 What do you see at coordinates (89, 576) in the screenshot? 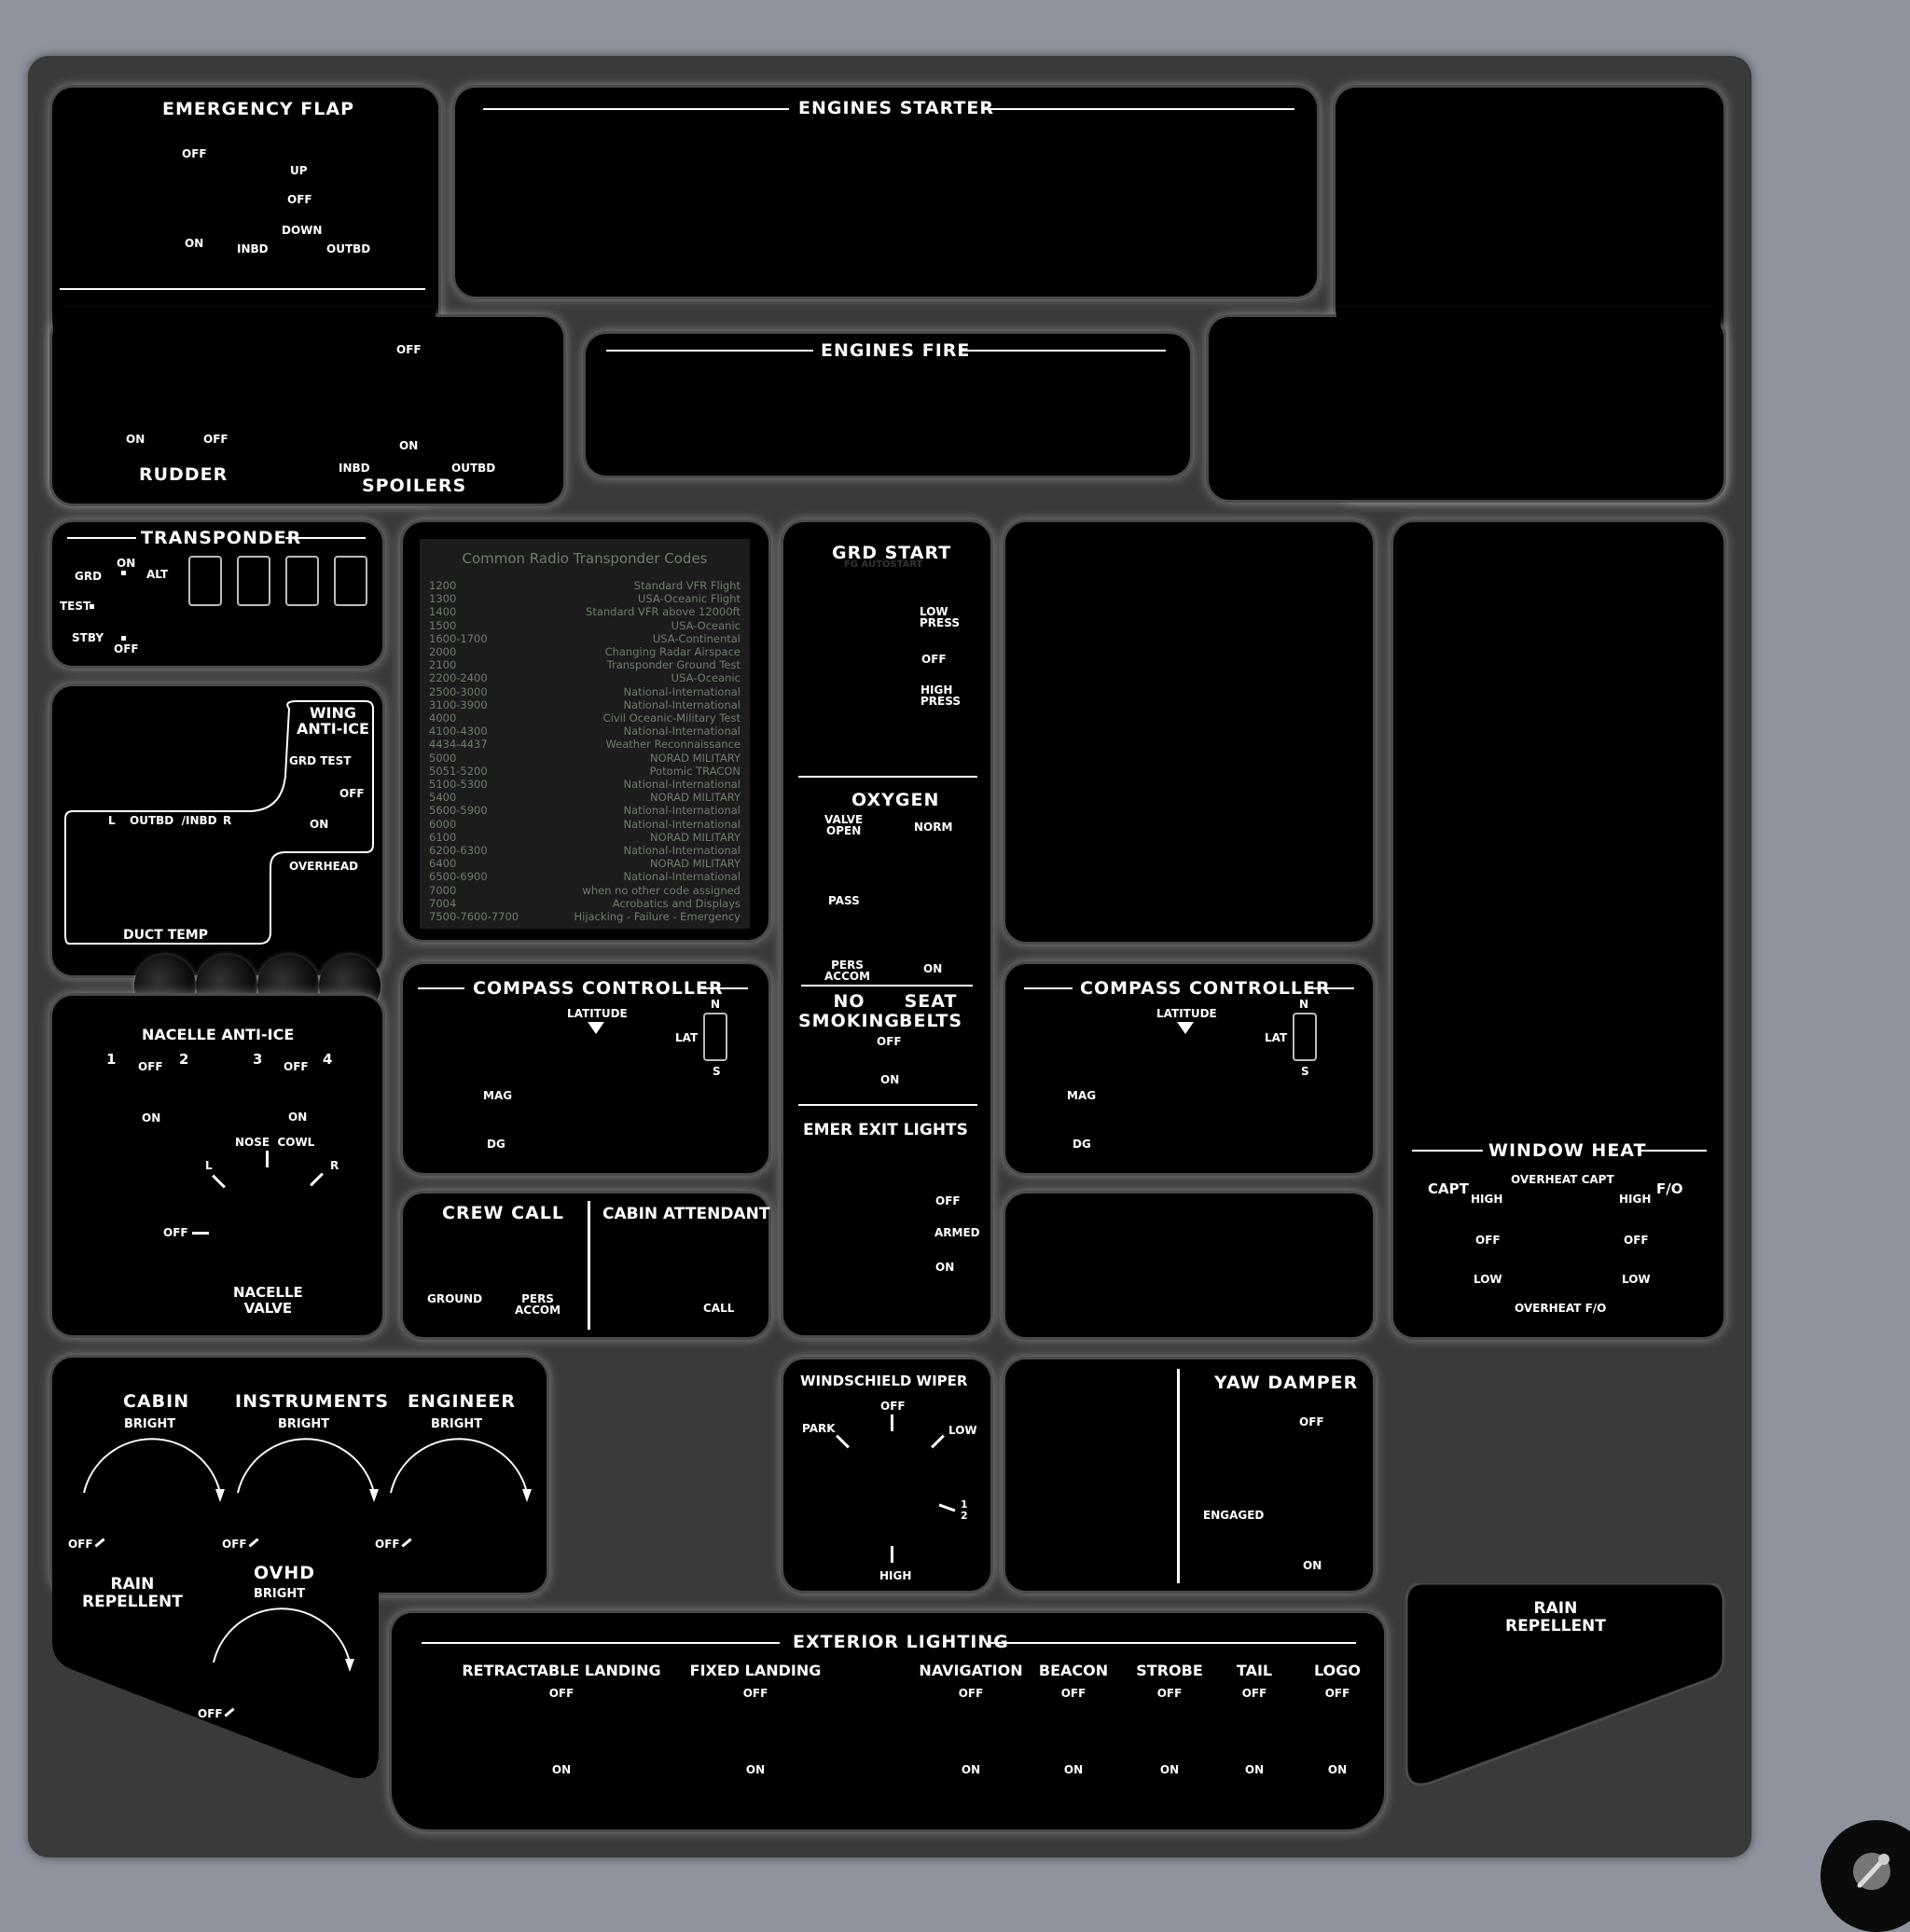
I see `xpdr-grd-label: GRD` at bounding box center [89, 576].